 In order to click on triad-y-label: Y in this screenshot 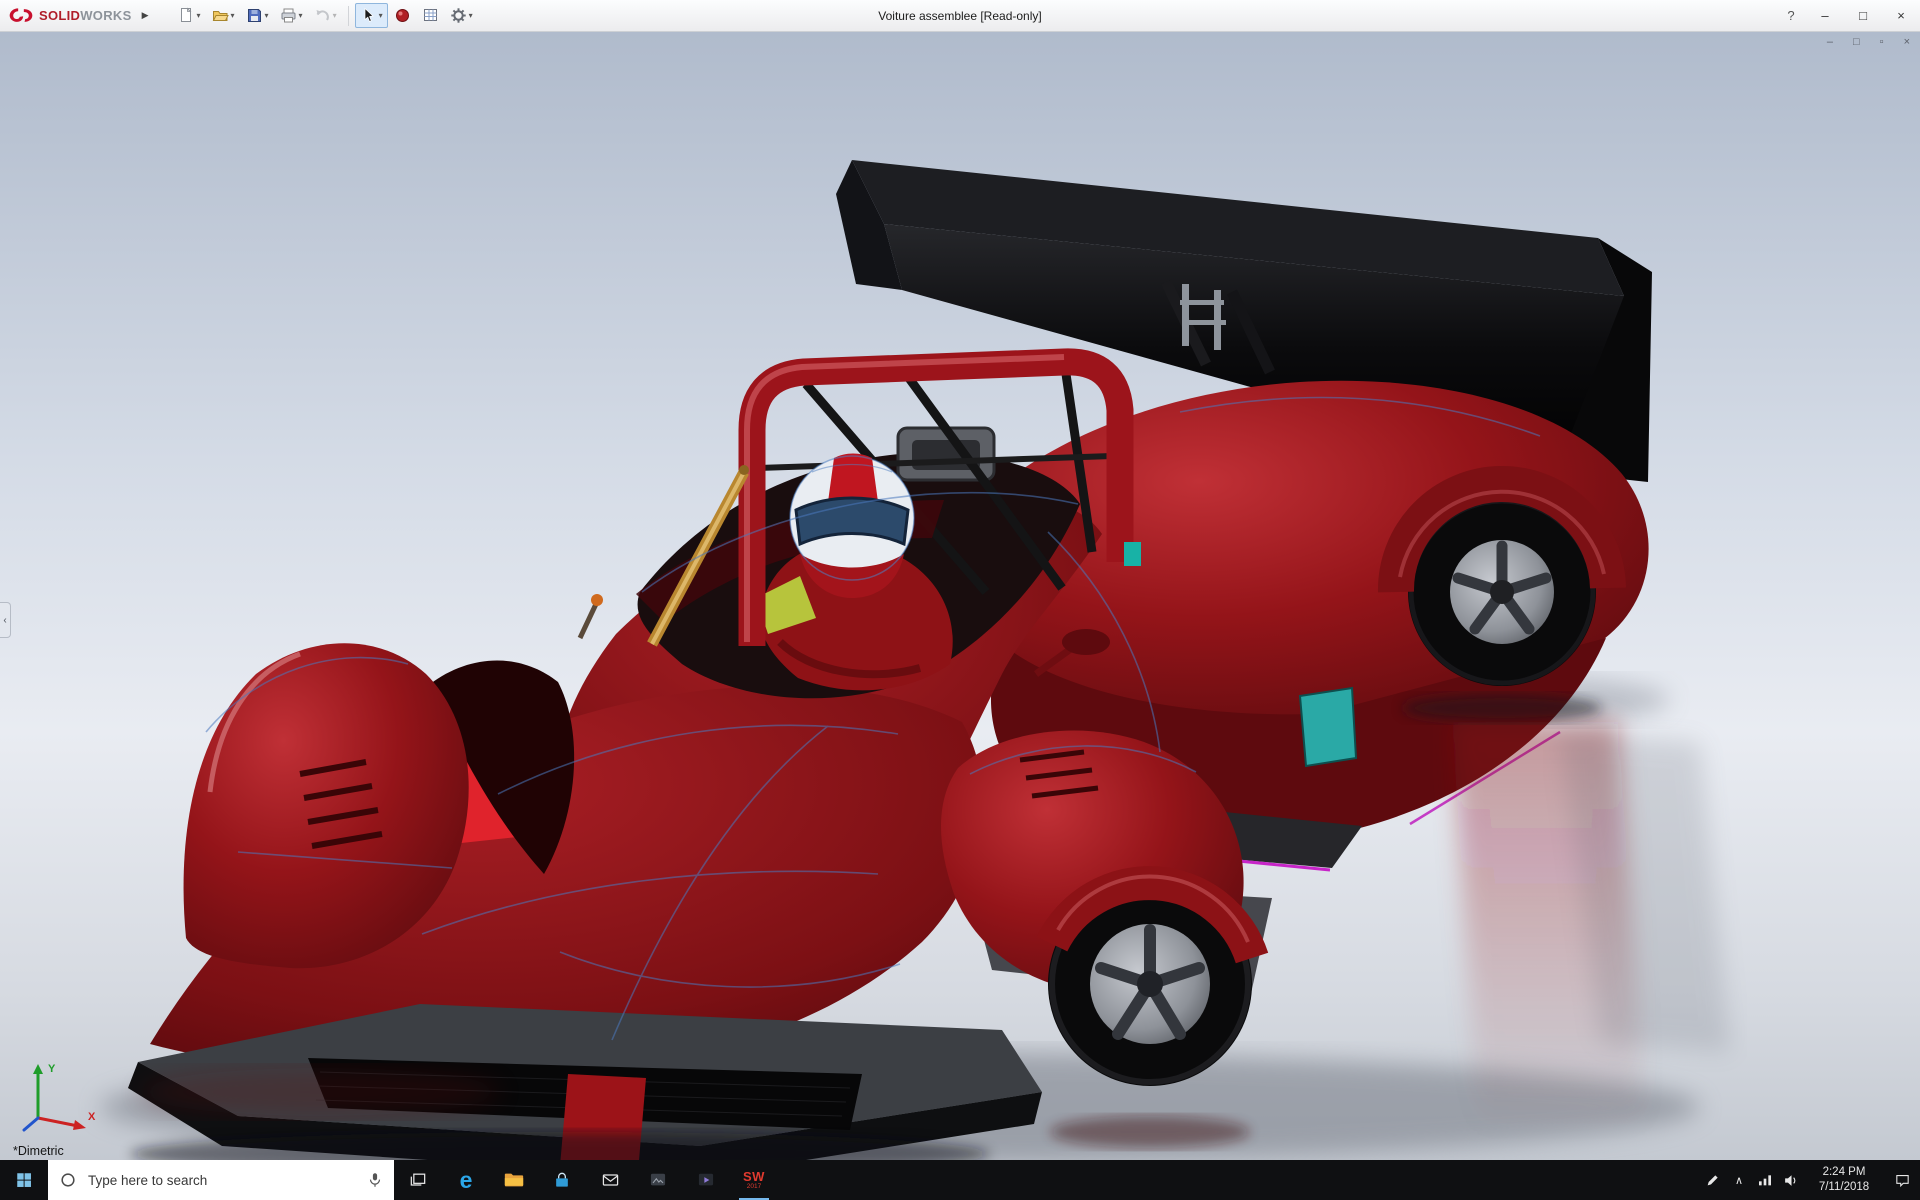, I will do `click(52, 1069)`.